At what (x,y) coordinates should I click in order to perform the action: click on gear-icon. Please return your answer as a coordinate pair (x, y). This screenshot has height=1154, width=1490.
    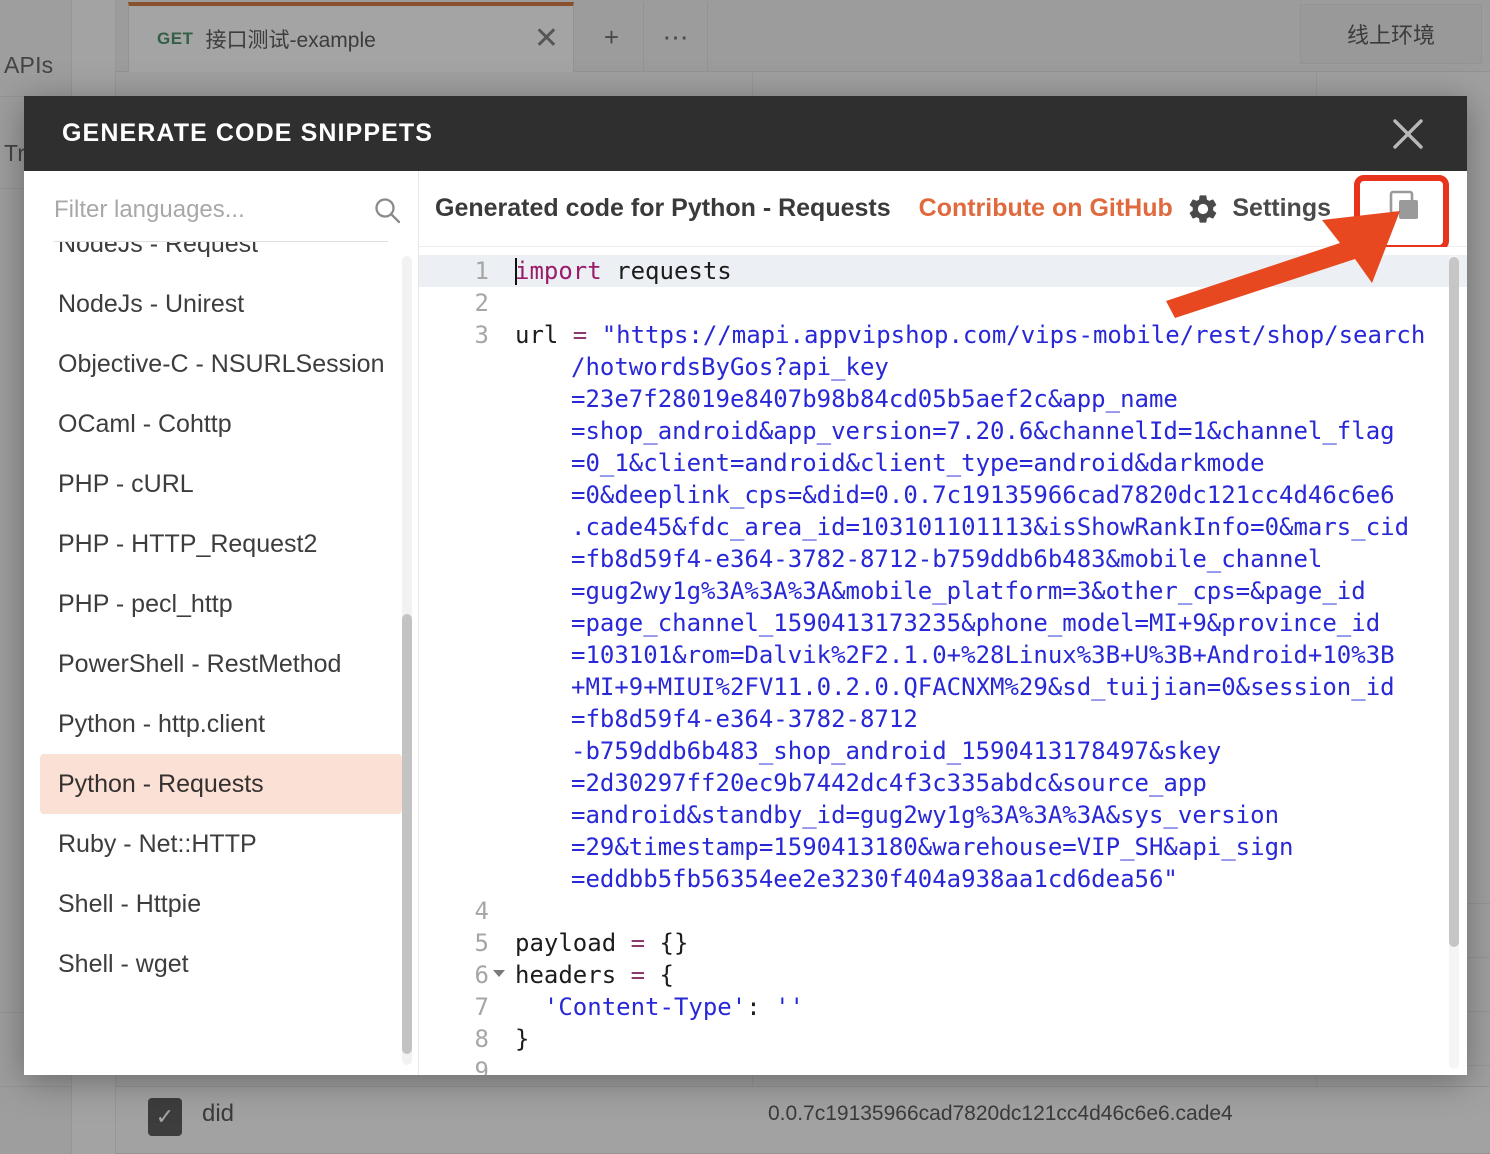
    Looking at the image, I should click on (1203, 209).